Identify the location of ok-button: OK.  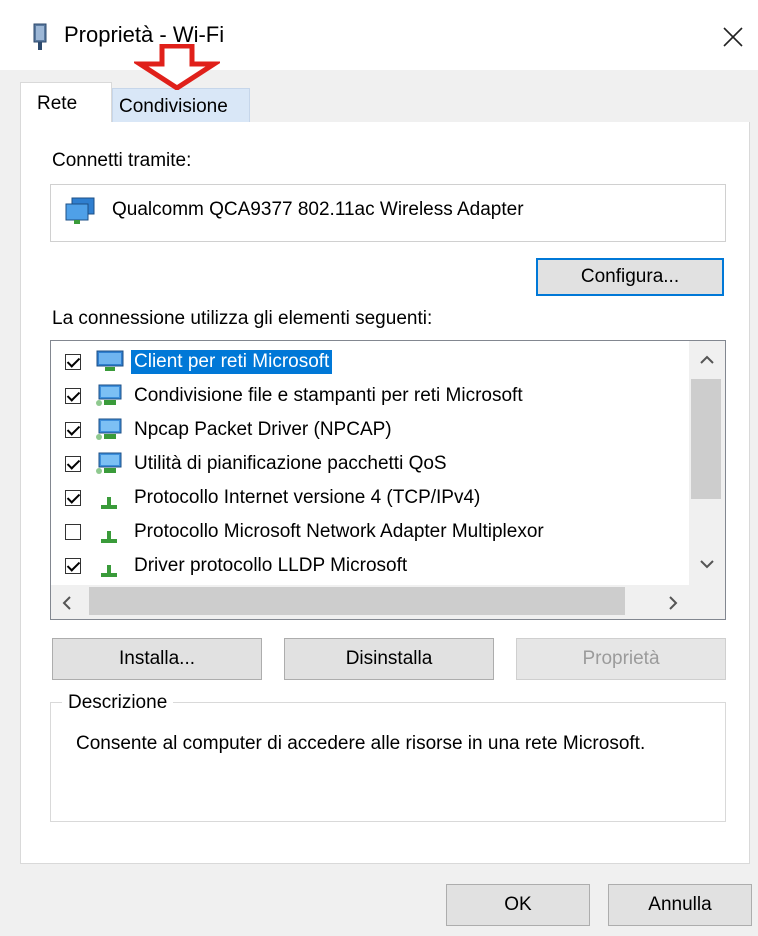
(518, 905).